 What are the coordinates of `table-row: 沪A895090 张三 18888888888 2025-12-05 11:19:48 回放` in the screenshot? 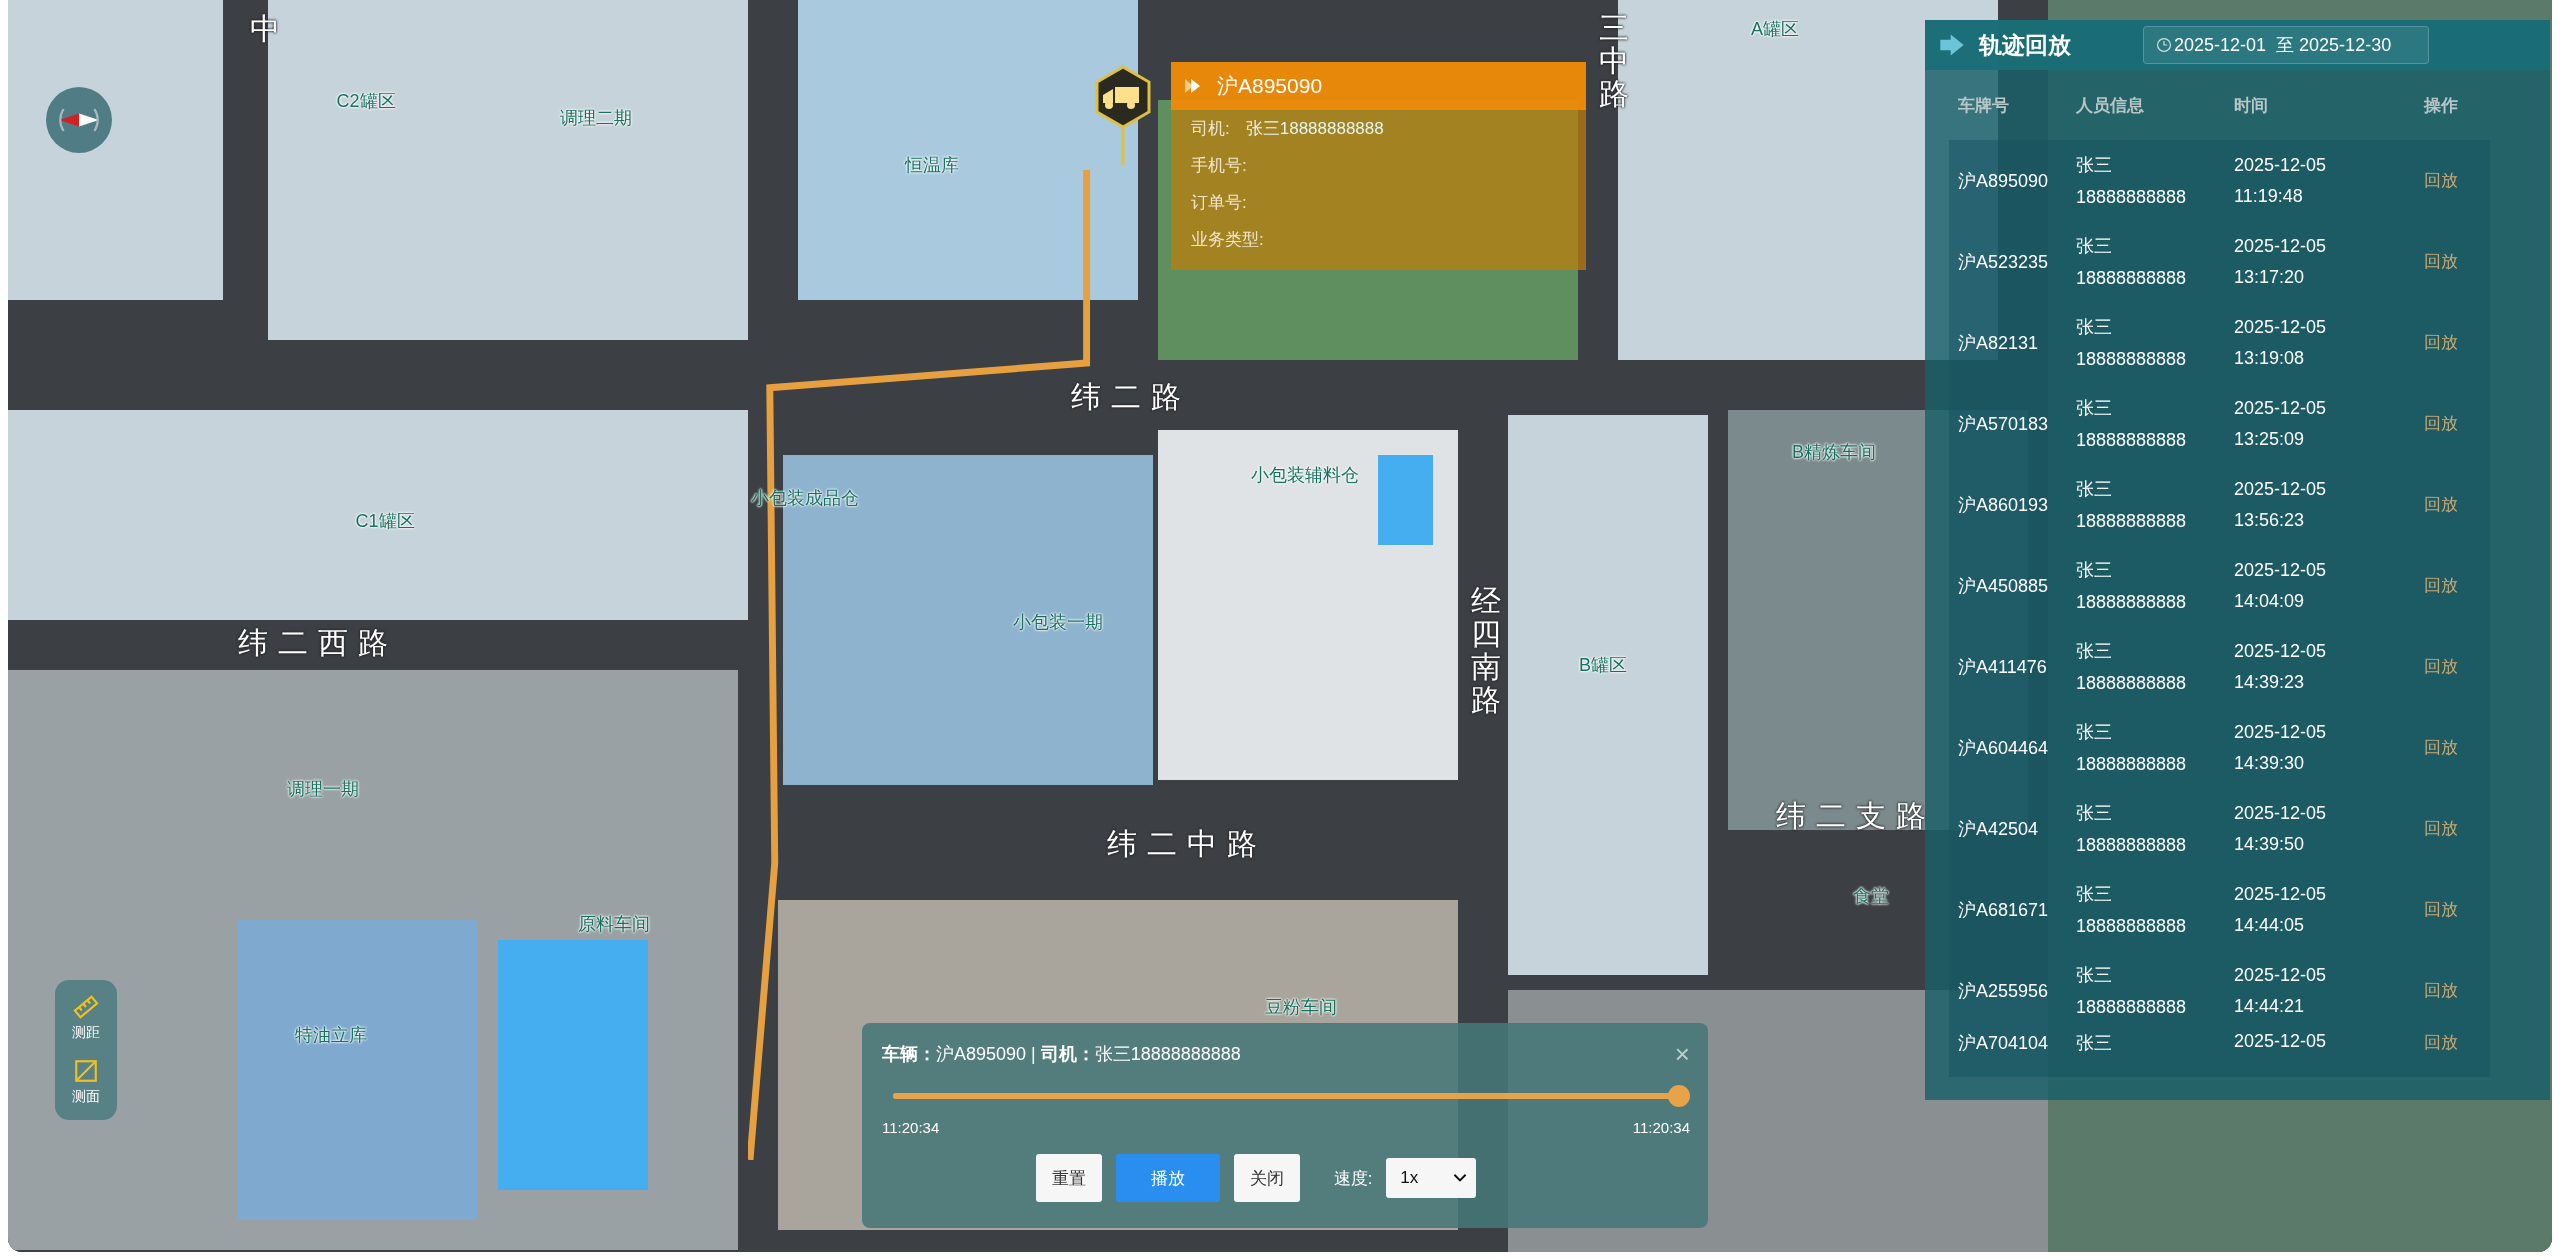 It's located at (2219, 180).